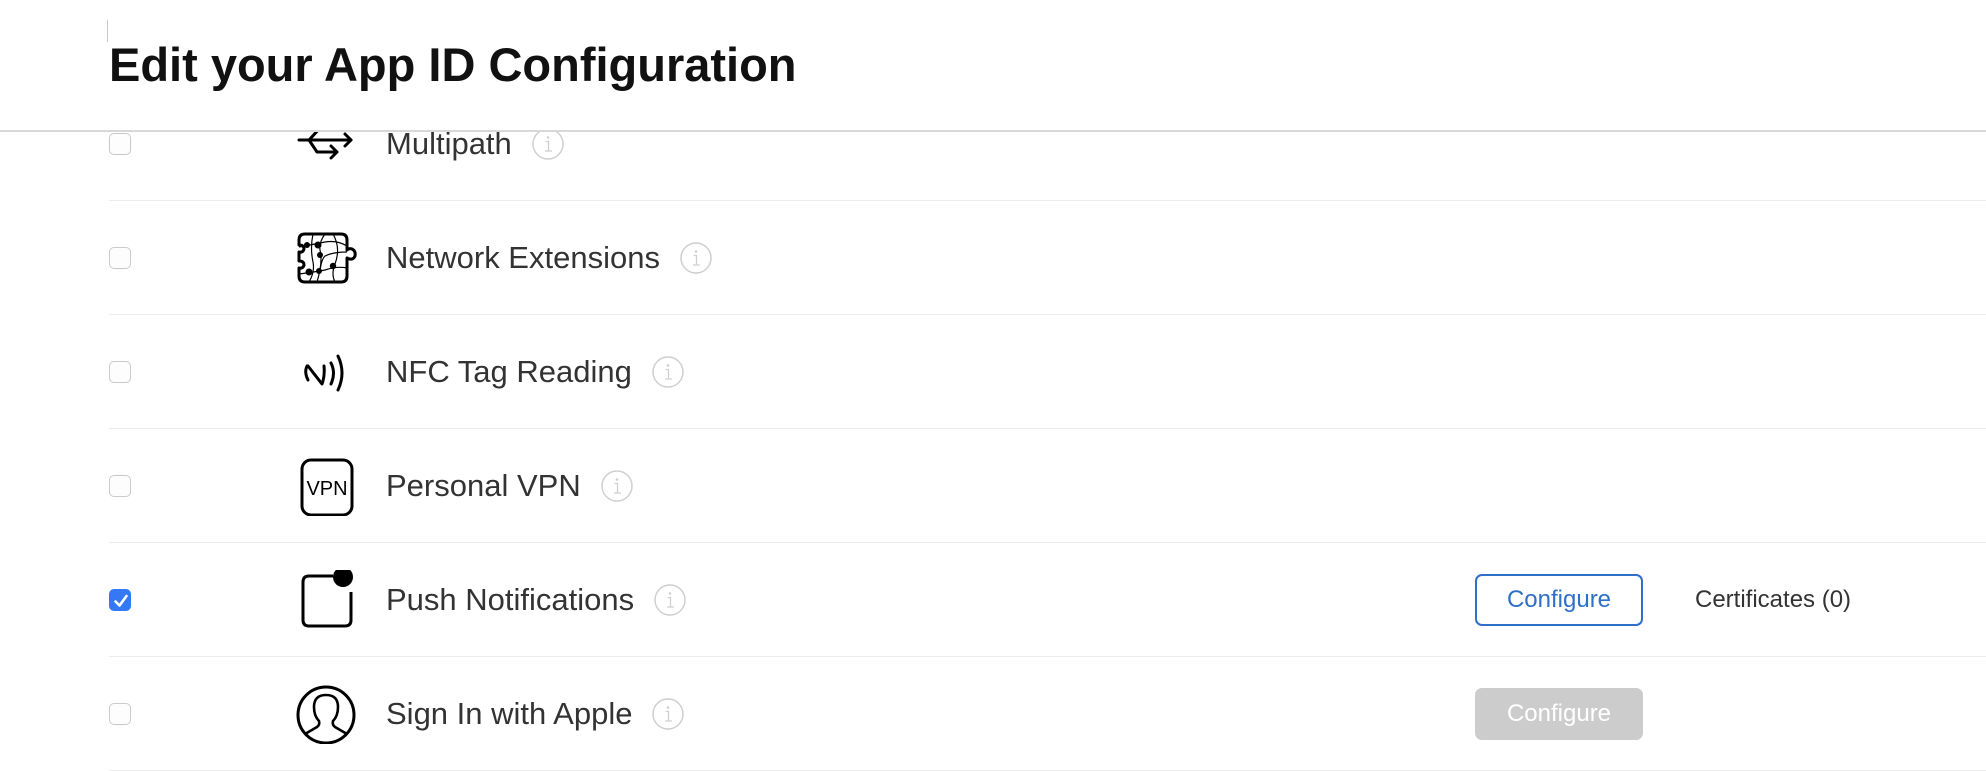 This screenshot has height=771, width=1986. I want to click on capability-row-personal-vpn: VPN Personal VPN, so click(1047, 486).